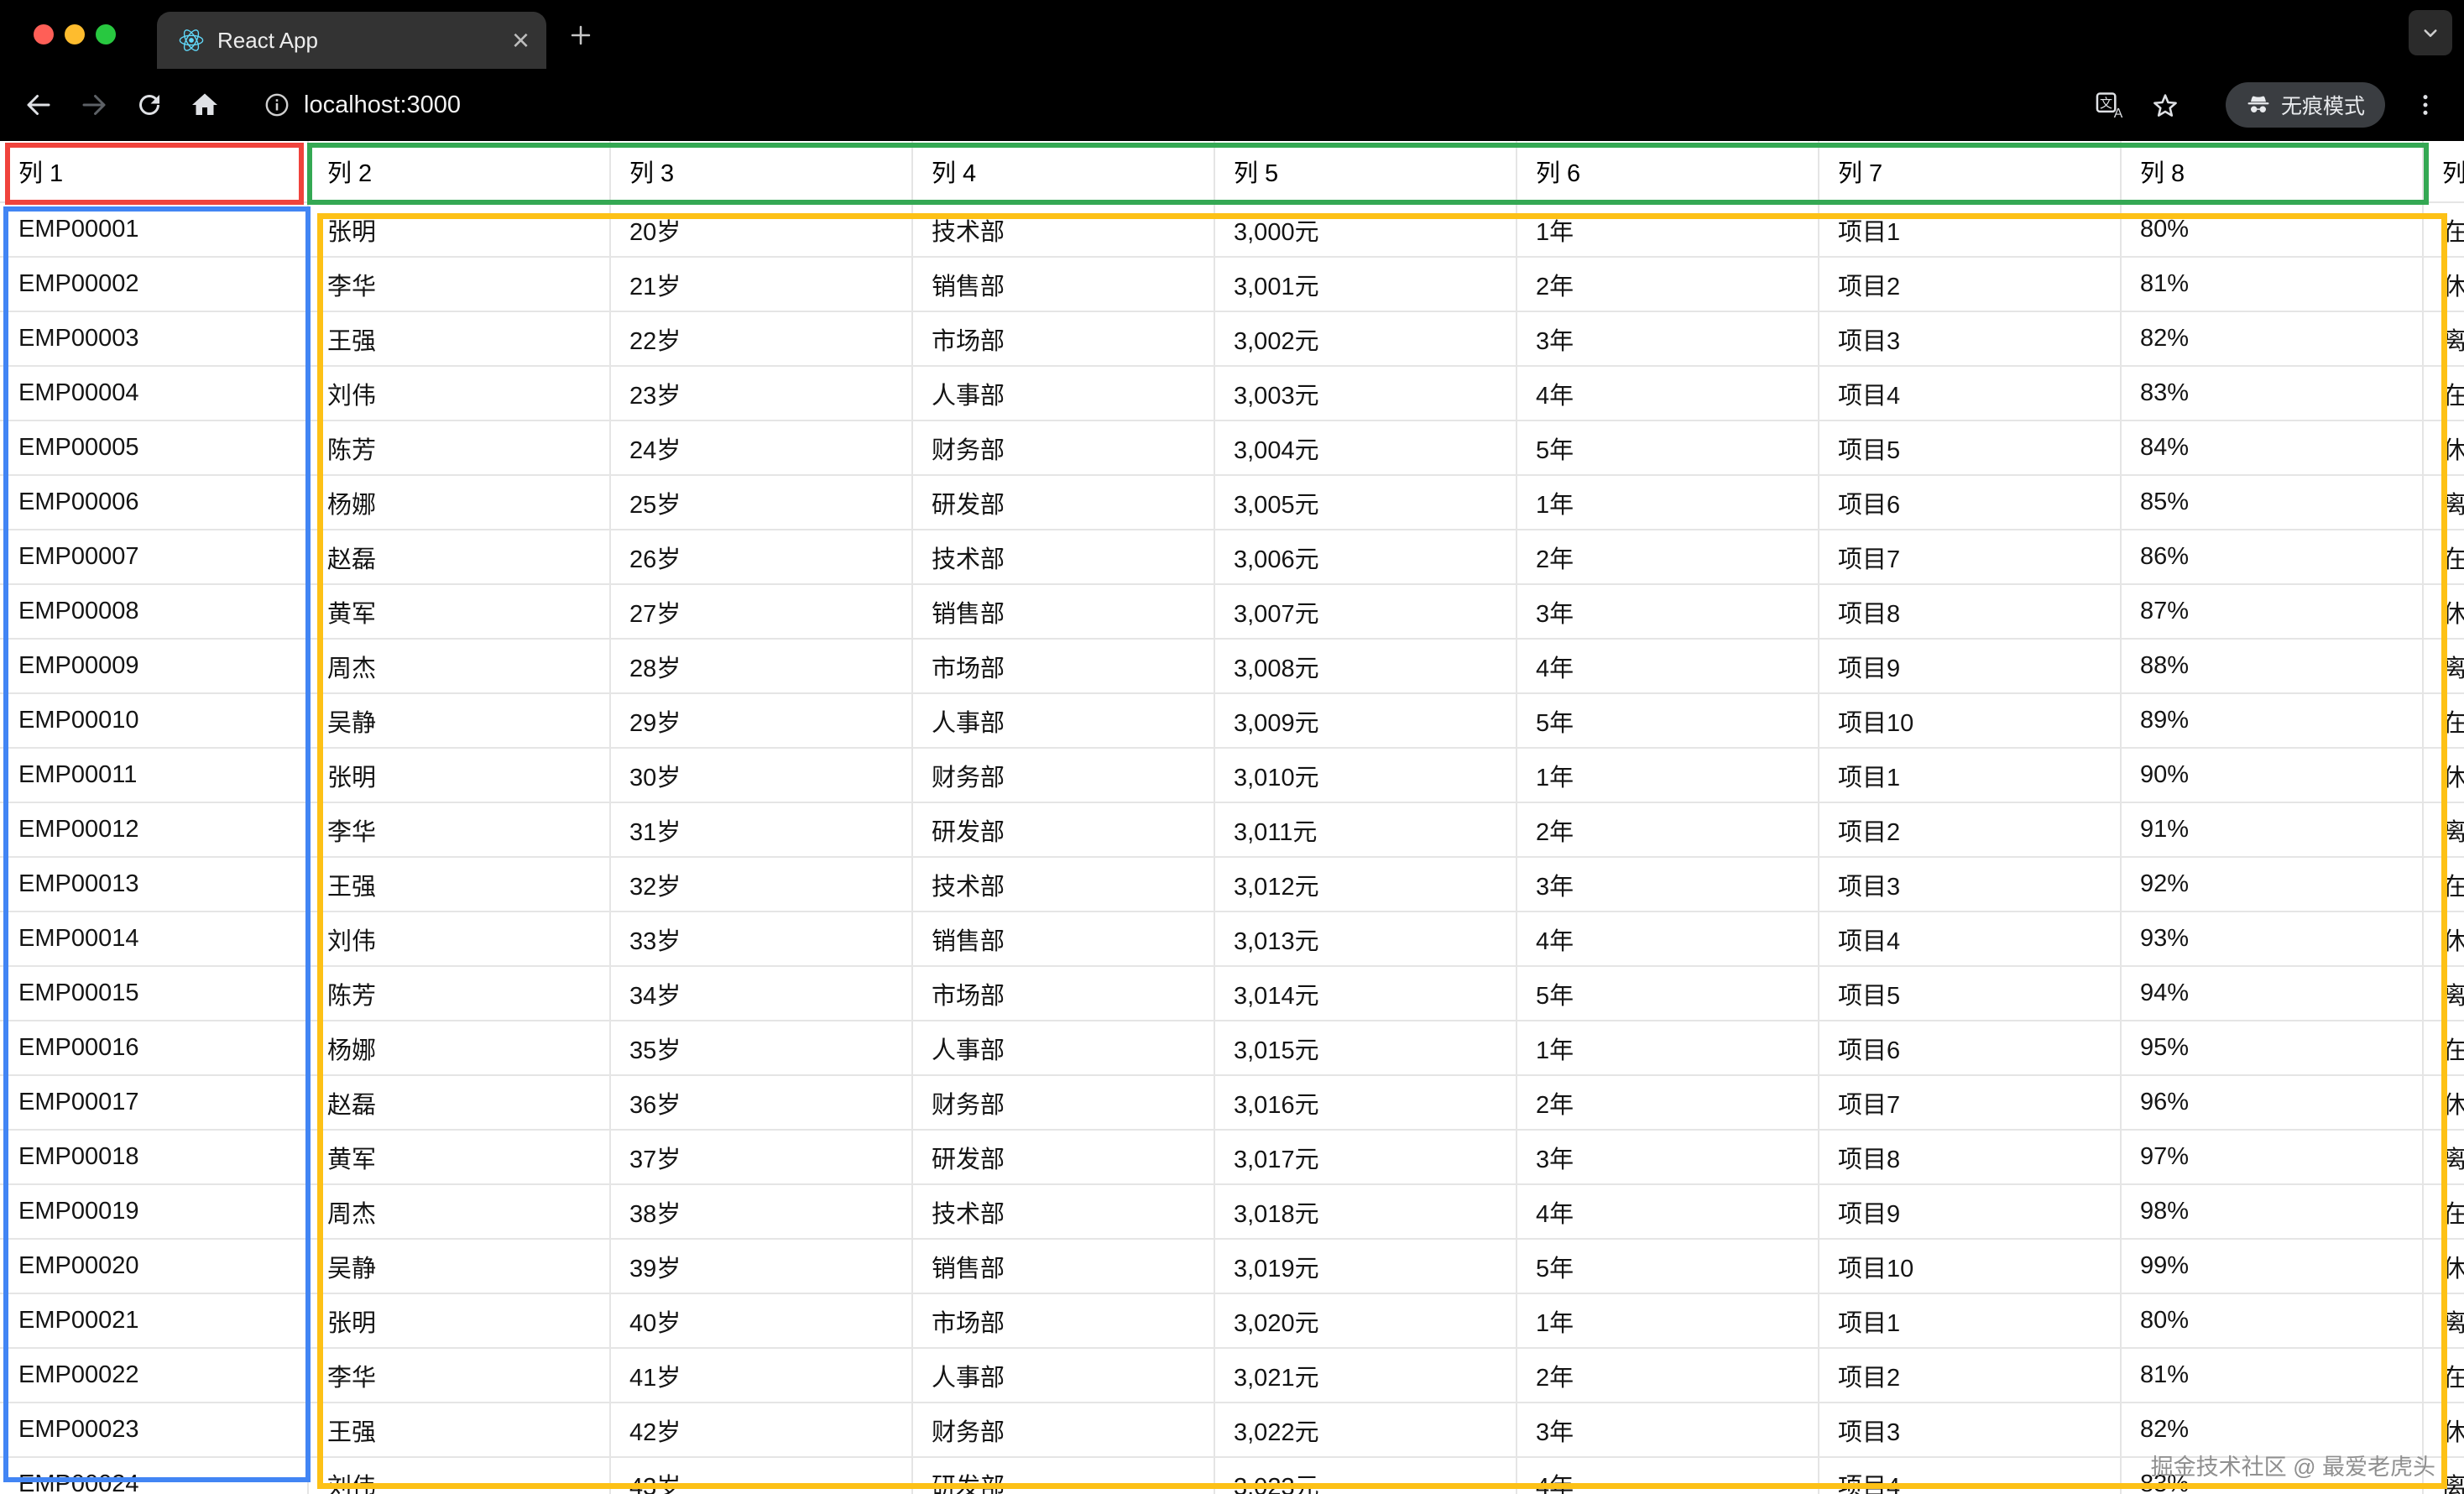 This screenshot has width=2464, height=1494. What do you see at coordinates (1970, 776) in the screenshot?
I see `table-cell: 项目1` at bounding box center [1970, 776].